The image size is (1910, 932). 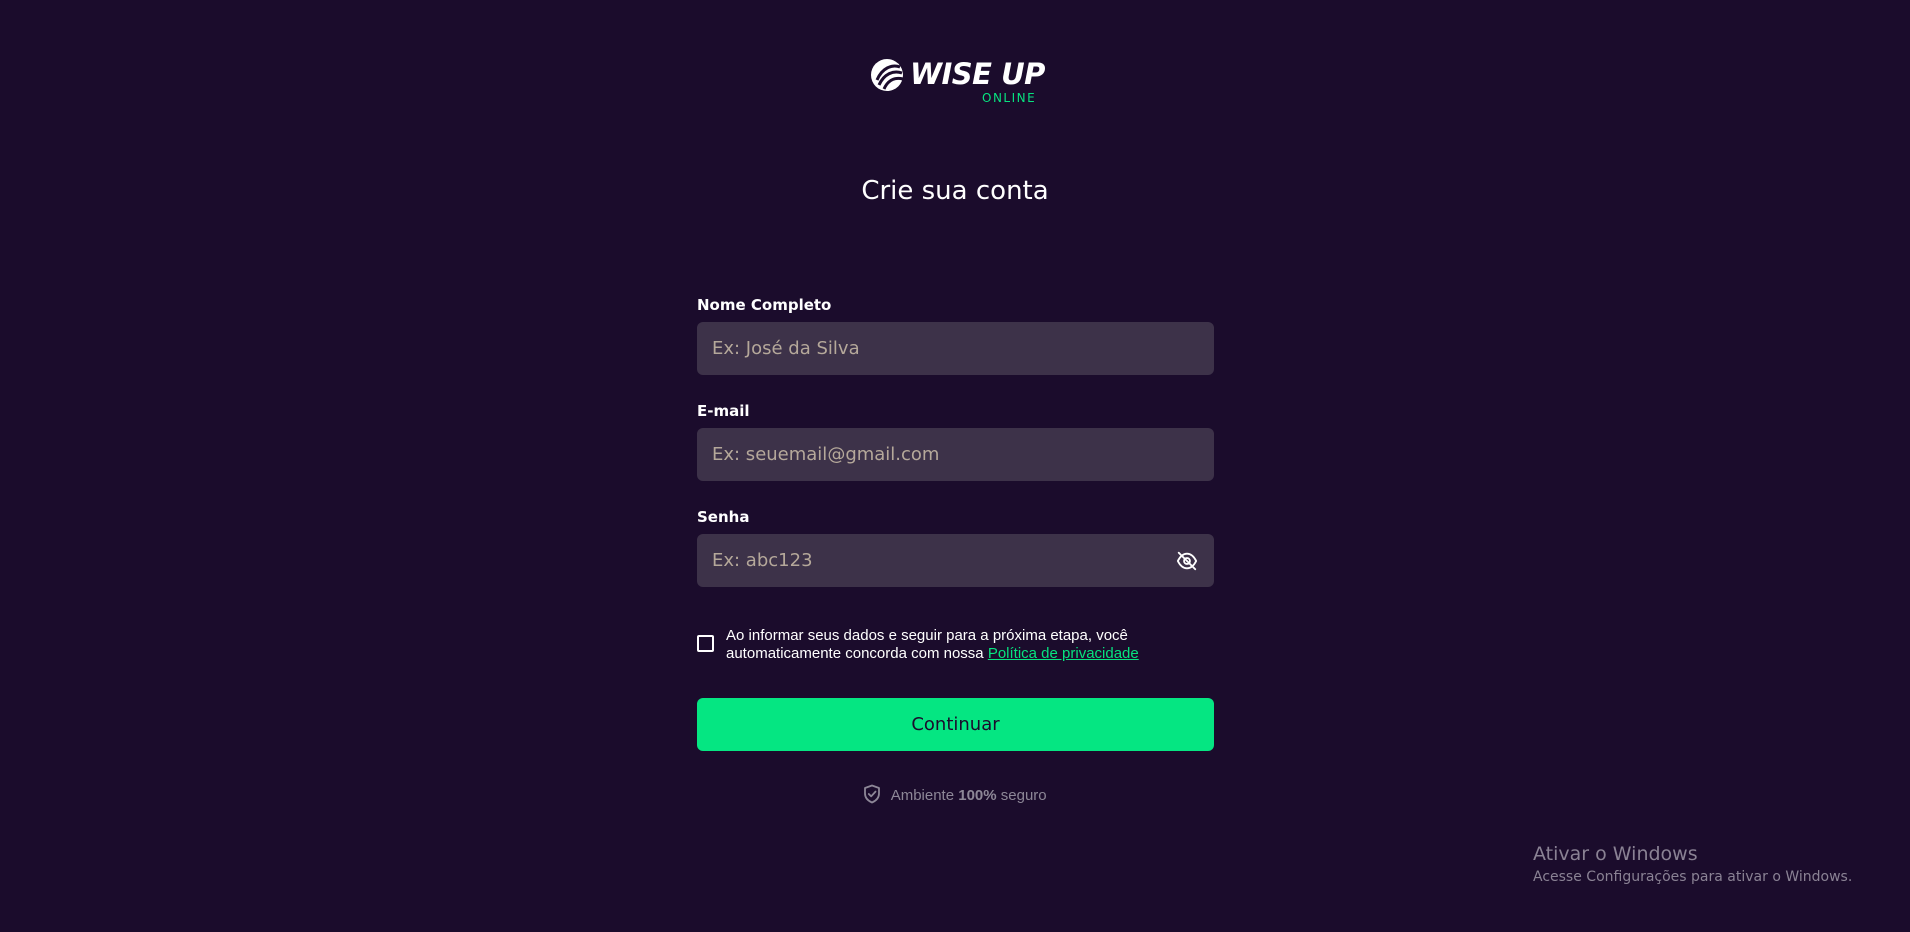 I want to click on eye-off-icon, so click(x=1187, y=561).